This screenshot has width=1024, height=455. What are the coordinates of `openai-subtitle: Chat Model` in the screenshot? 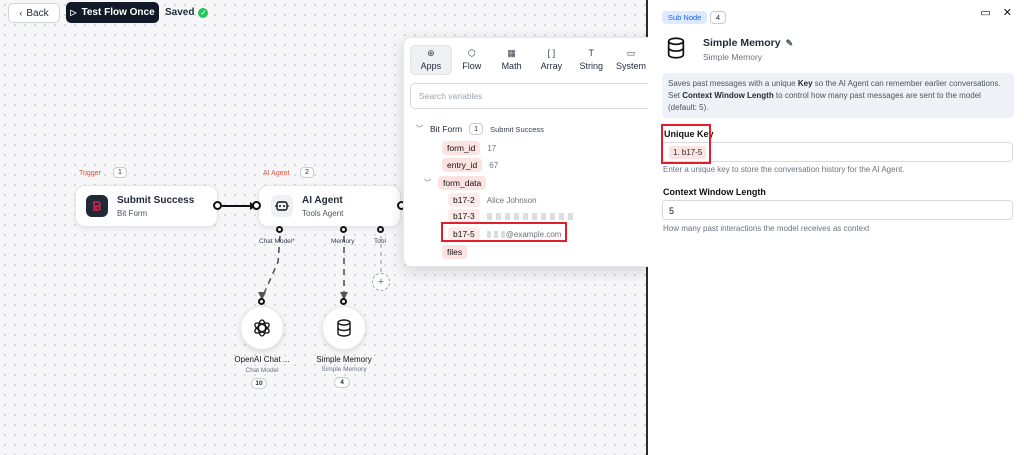 It's located at (262, 370).